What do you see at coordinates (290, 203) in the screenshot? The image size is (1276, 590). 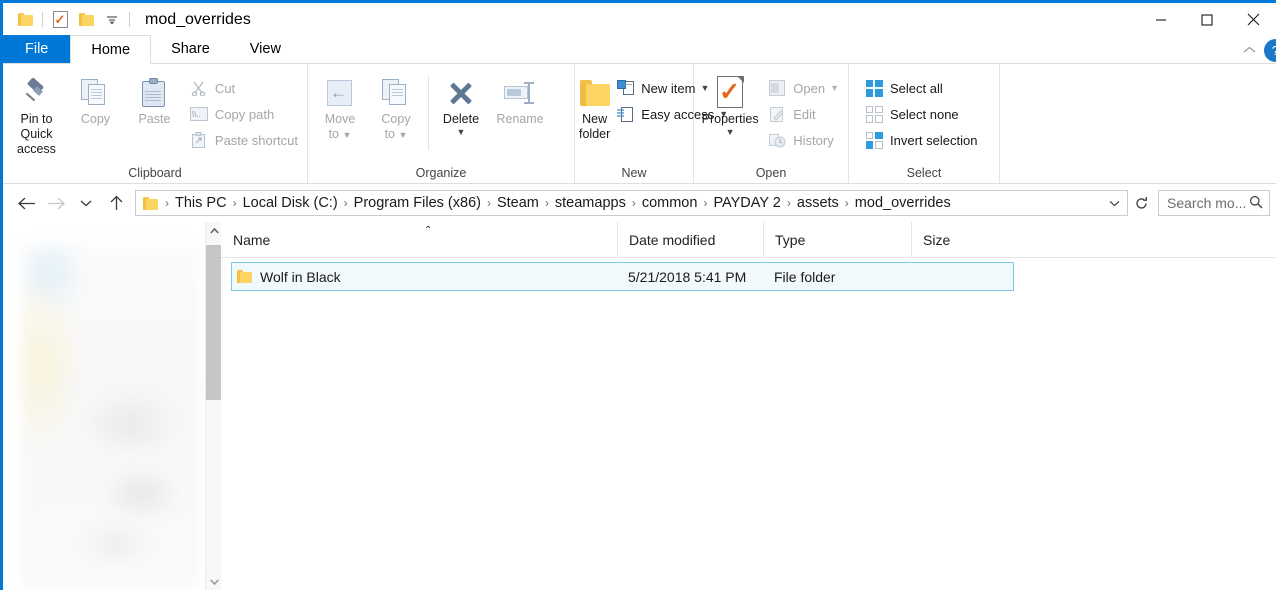 I see `breadcrumb-item-local-disk: Local Disk (C:)` at bounding box center [290, 203].